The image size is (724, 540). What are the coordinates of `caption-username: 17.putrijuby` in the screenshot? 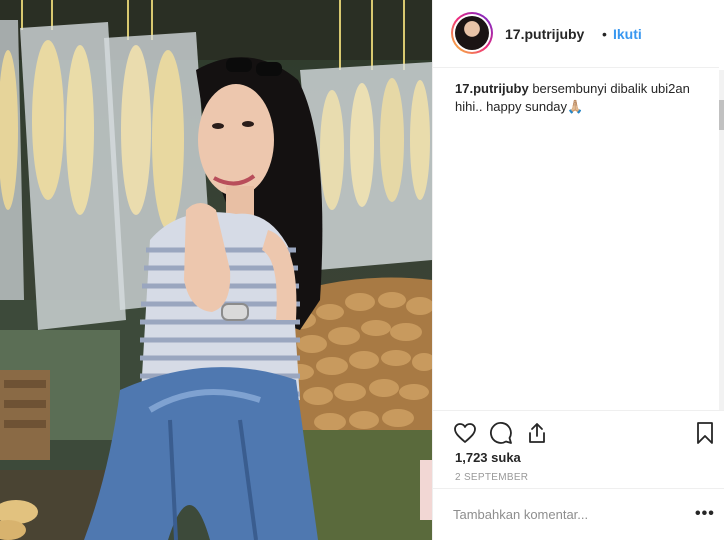 It's located at (492, 88).